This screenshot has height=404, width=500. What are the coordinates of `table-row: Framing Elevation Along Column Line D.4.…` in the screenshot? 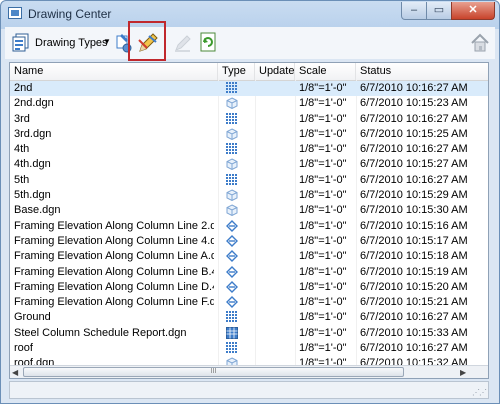 It's located at (249, 287).